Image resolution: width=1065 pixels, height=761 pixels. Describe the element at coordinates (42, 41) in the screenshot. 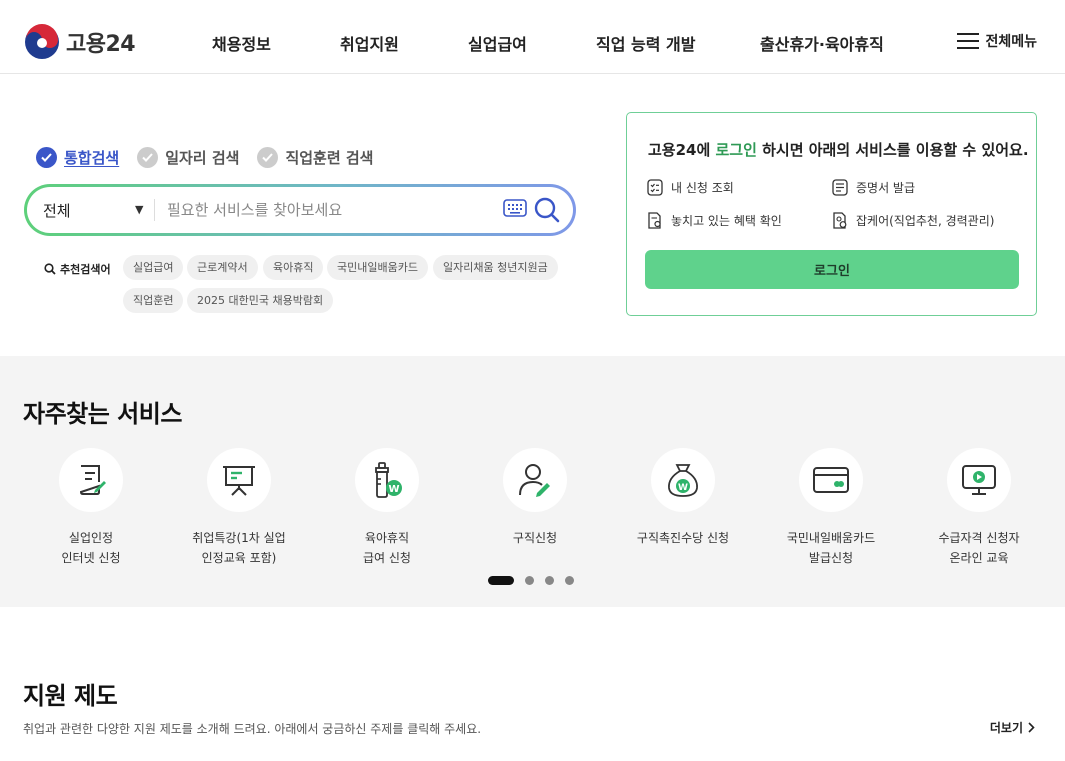

I see `taegeuk-logo-icon` at that location.